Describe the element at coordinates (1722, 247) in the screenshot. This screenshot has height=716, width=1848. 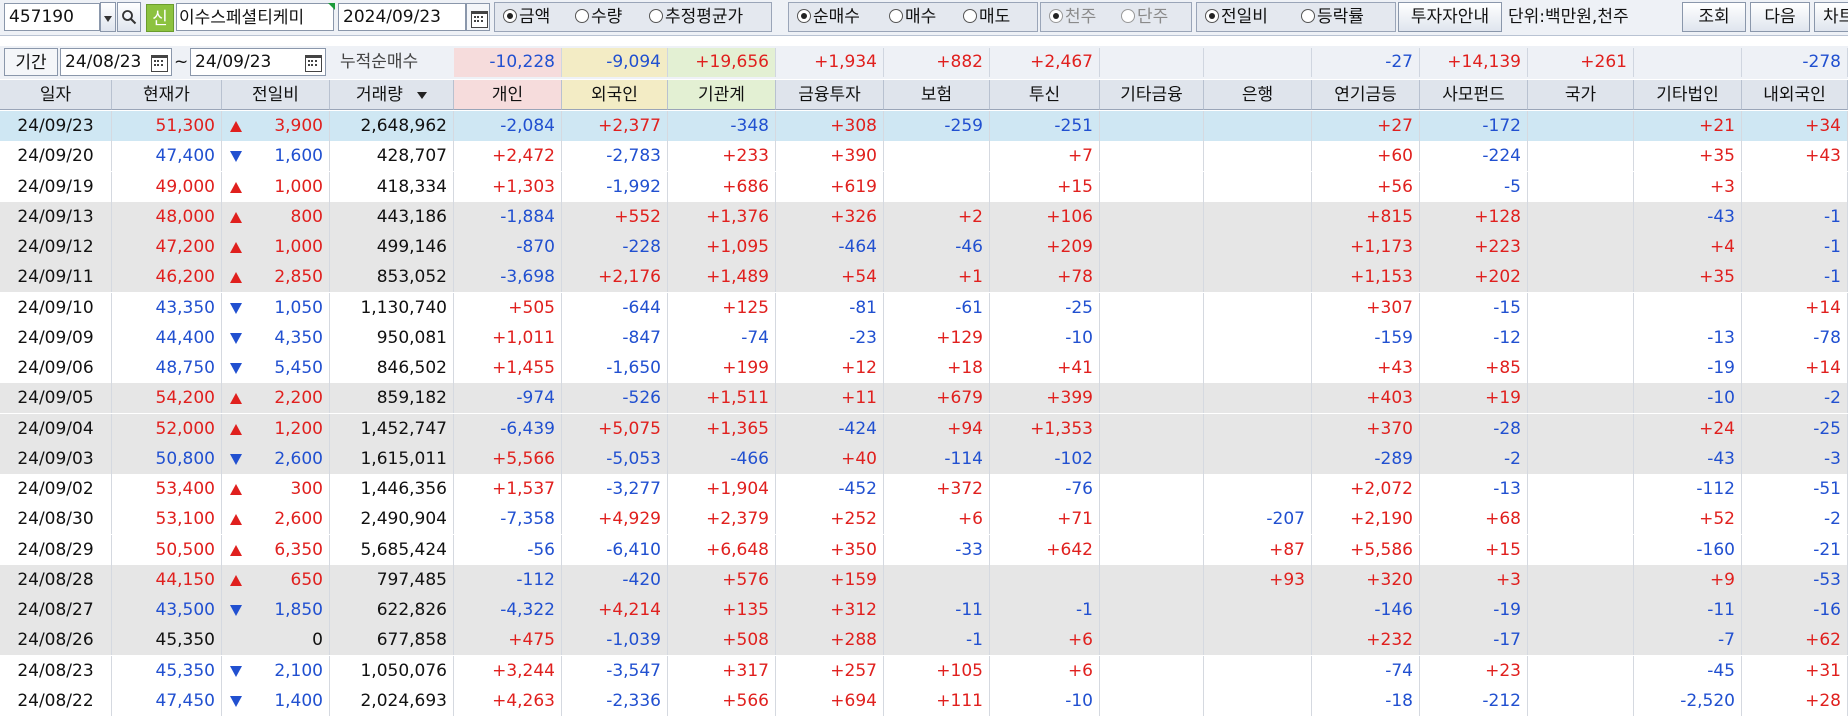
I see `cell-value: +4` at that location.